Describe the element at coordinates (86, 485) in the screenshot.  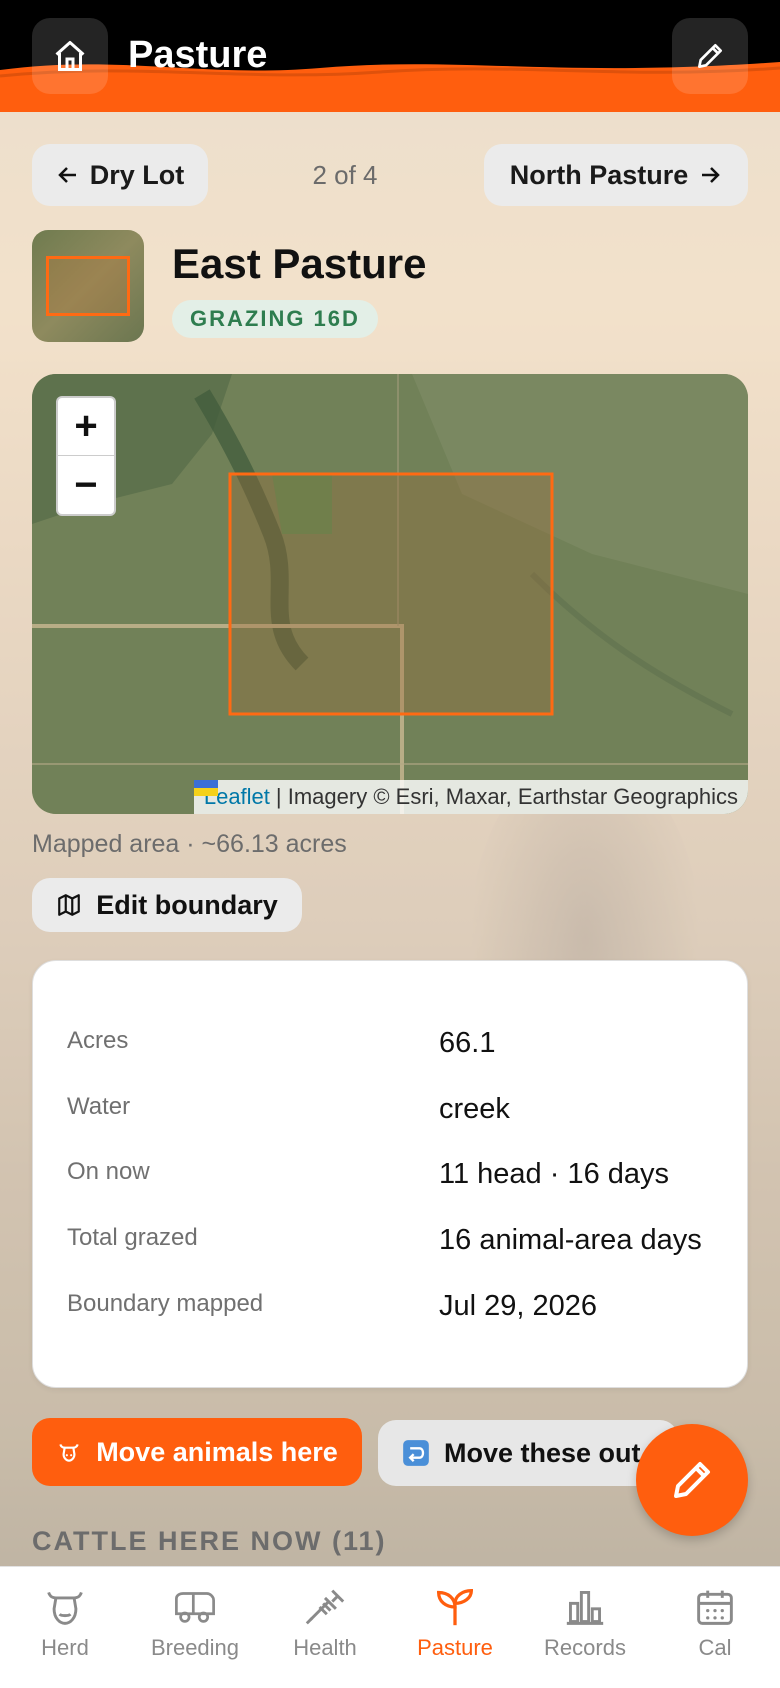
I see `zoom-out-button: −` at that location.